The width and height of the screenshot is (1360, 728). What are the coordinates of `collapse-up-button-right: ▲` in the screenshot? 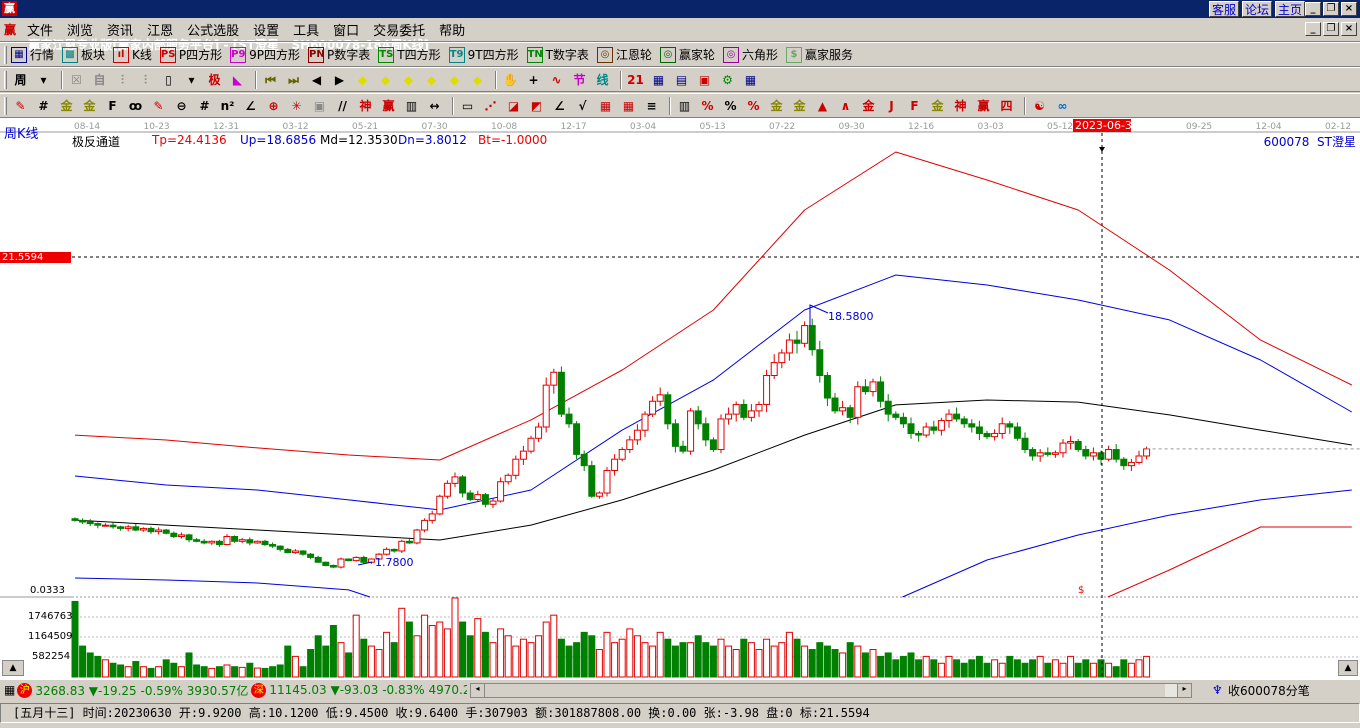 It's located at (1348, 668).